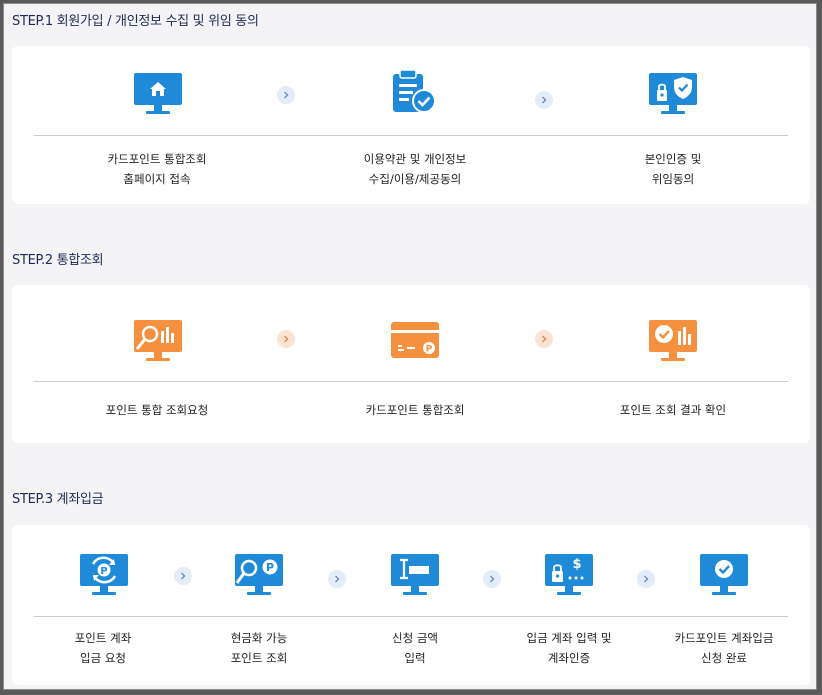 The width and height of the screenshot is (822, 695). I want to click on step1-item-1-label: 카드포인트 통합조회 홈페이지 접속, so click(157, 169).